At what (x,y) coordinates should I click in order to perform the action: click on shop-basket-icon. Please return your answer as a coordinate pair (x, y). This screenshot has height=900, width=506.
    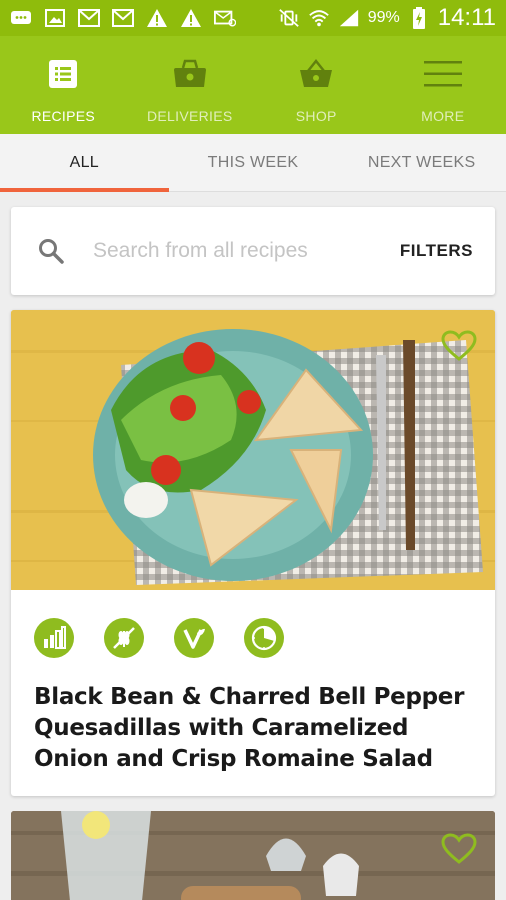
    Looking at the image, I should click on (316, 74).